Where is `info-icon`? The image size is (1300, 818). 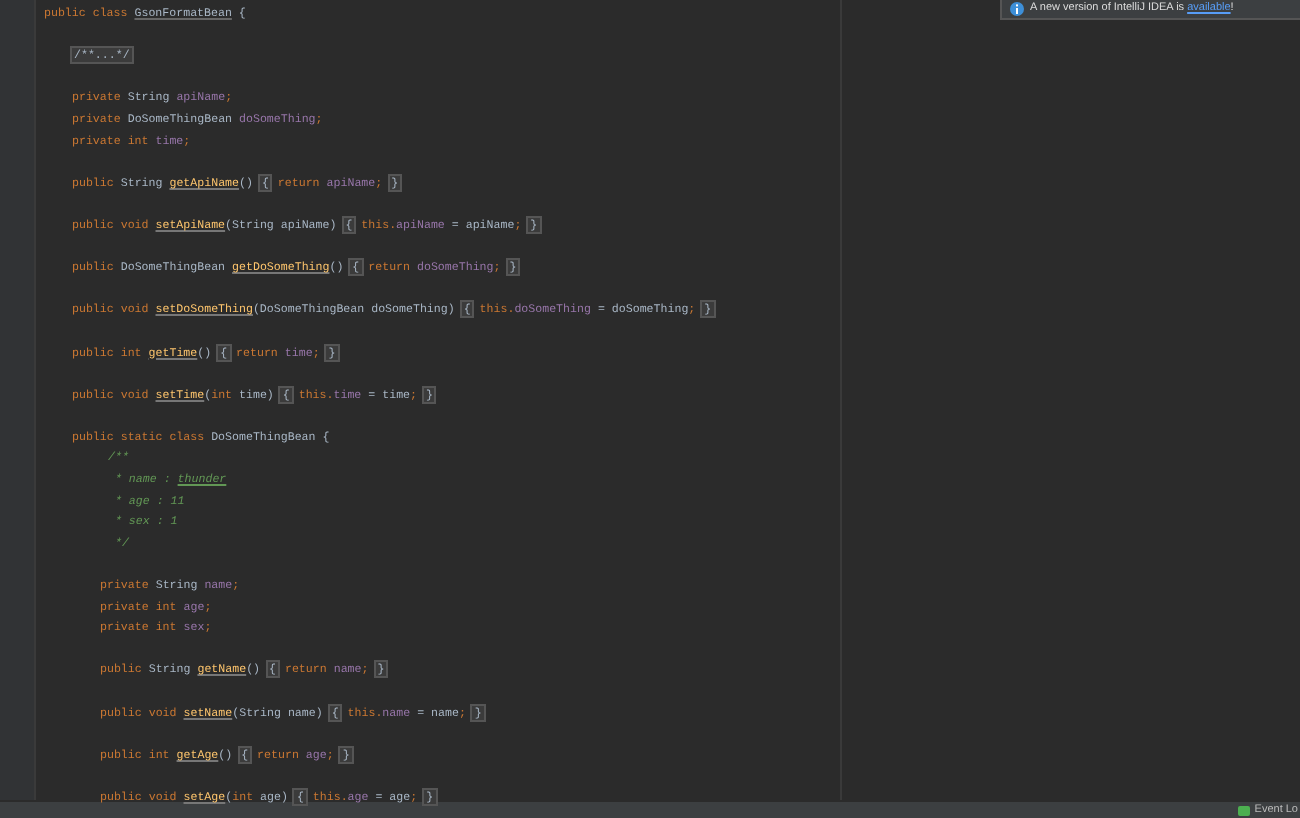
info-icon is located at coordinates (1017, 9).